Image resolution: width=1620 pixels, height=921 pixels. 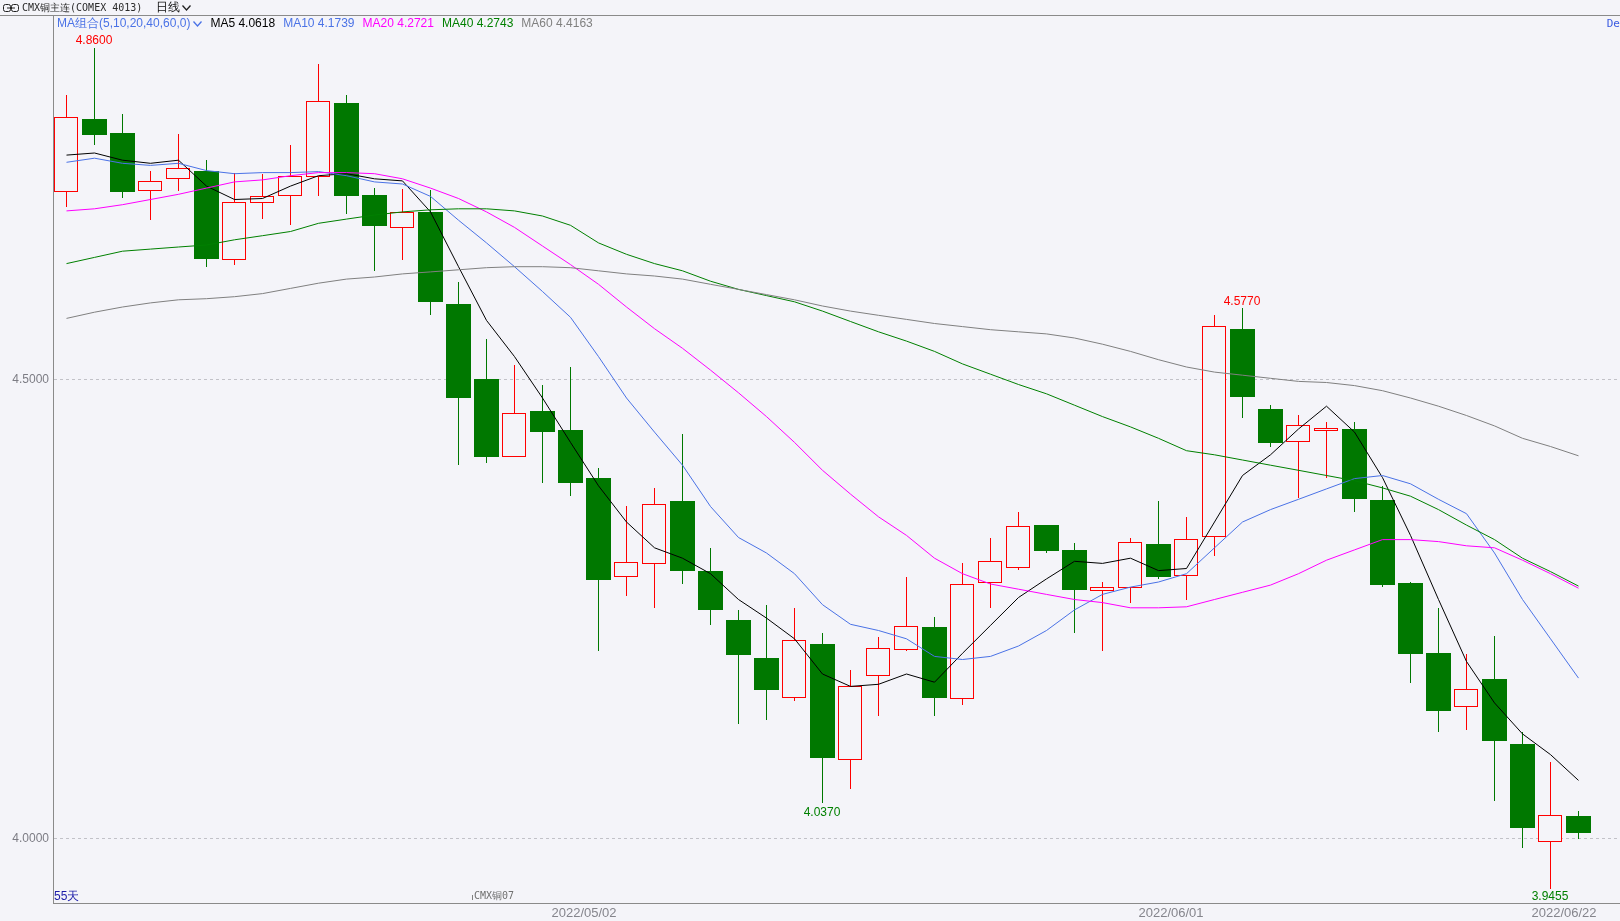 What do you see at coordinates (1550, 896) in the screenshot?
I see `price-extreme-label: 3.9455` at bounding box center [1550, 896].